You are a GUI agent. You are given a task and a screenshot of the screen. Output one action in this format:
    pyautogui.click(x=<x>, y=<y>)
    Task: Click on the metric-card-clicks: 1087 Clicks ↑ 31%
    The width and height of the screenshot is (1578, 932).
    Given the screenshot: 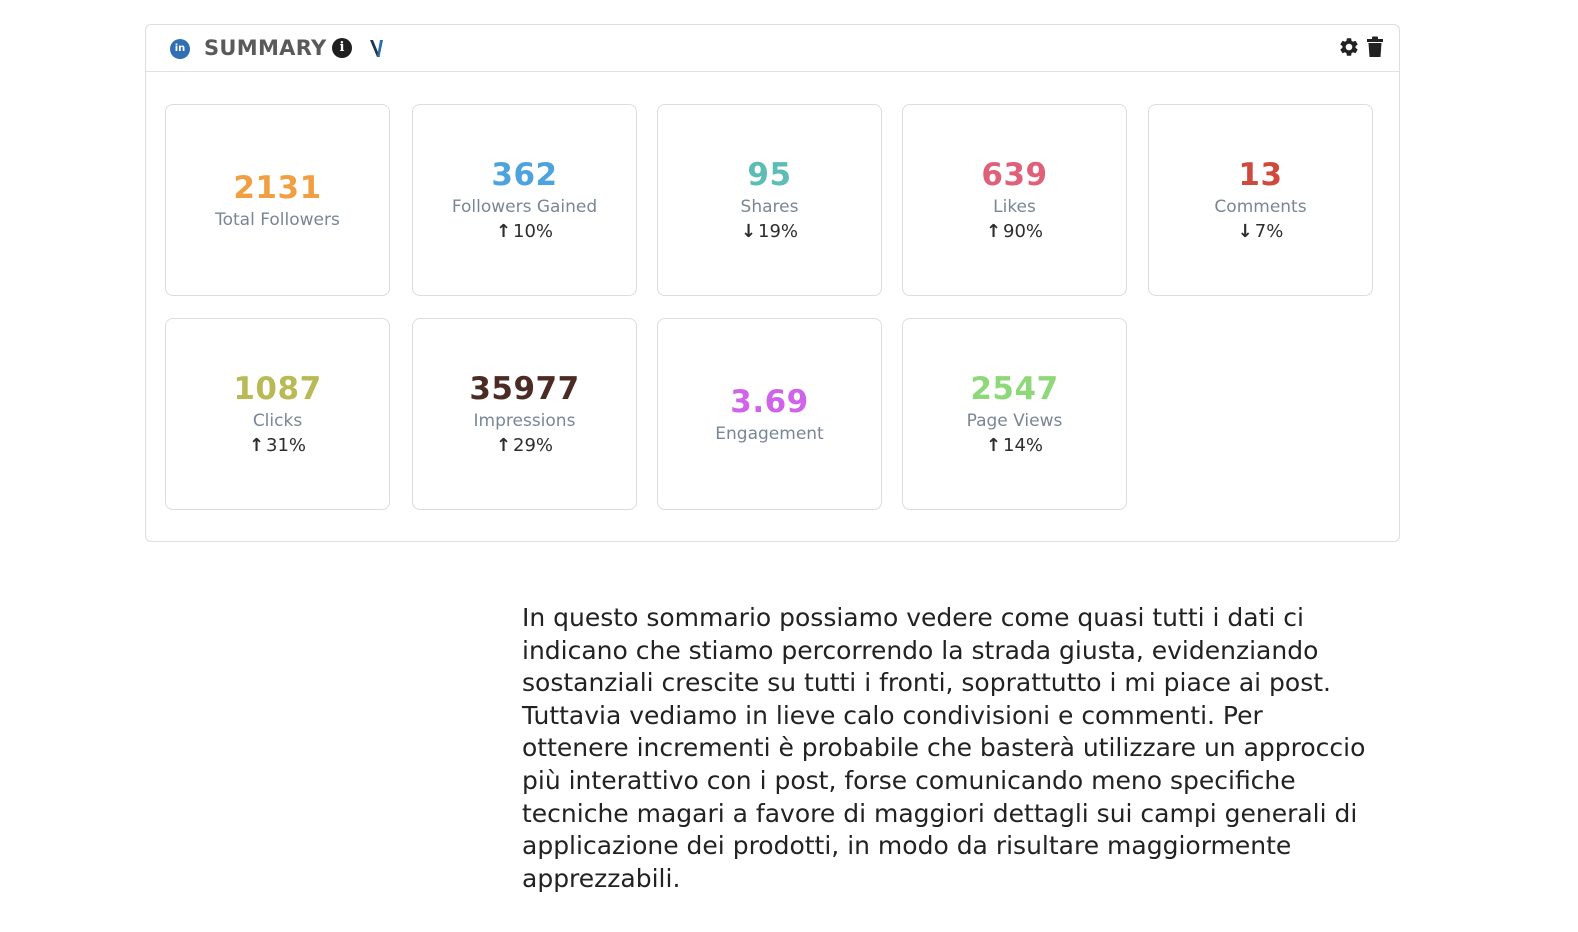 What is the action you would take?
    pyautogui.click(x=277, y=414)
    